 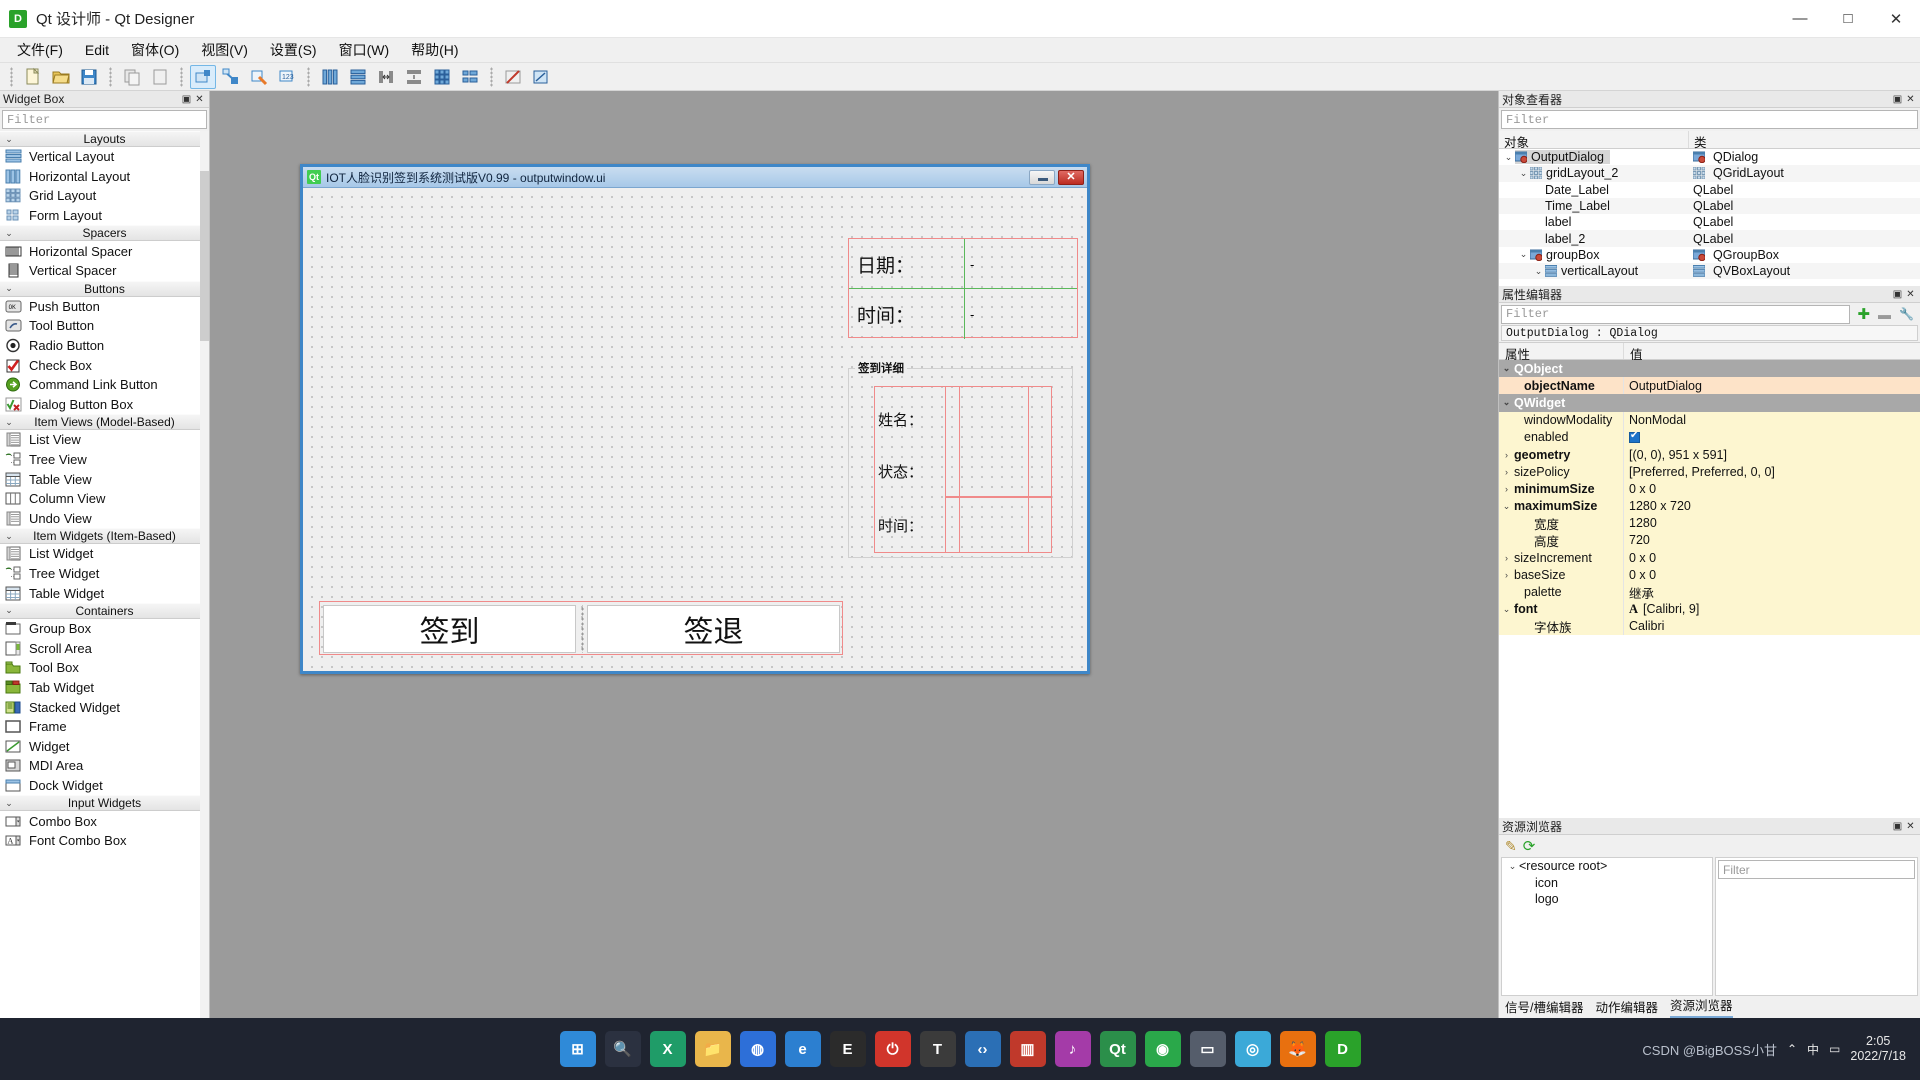 I want to click on layout-form-icon, so click(x=470, y=77).